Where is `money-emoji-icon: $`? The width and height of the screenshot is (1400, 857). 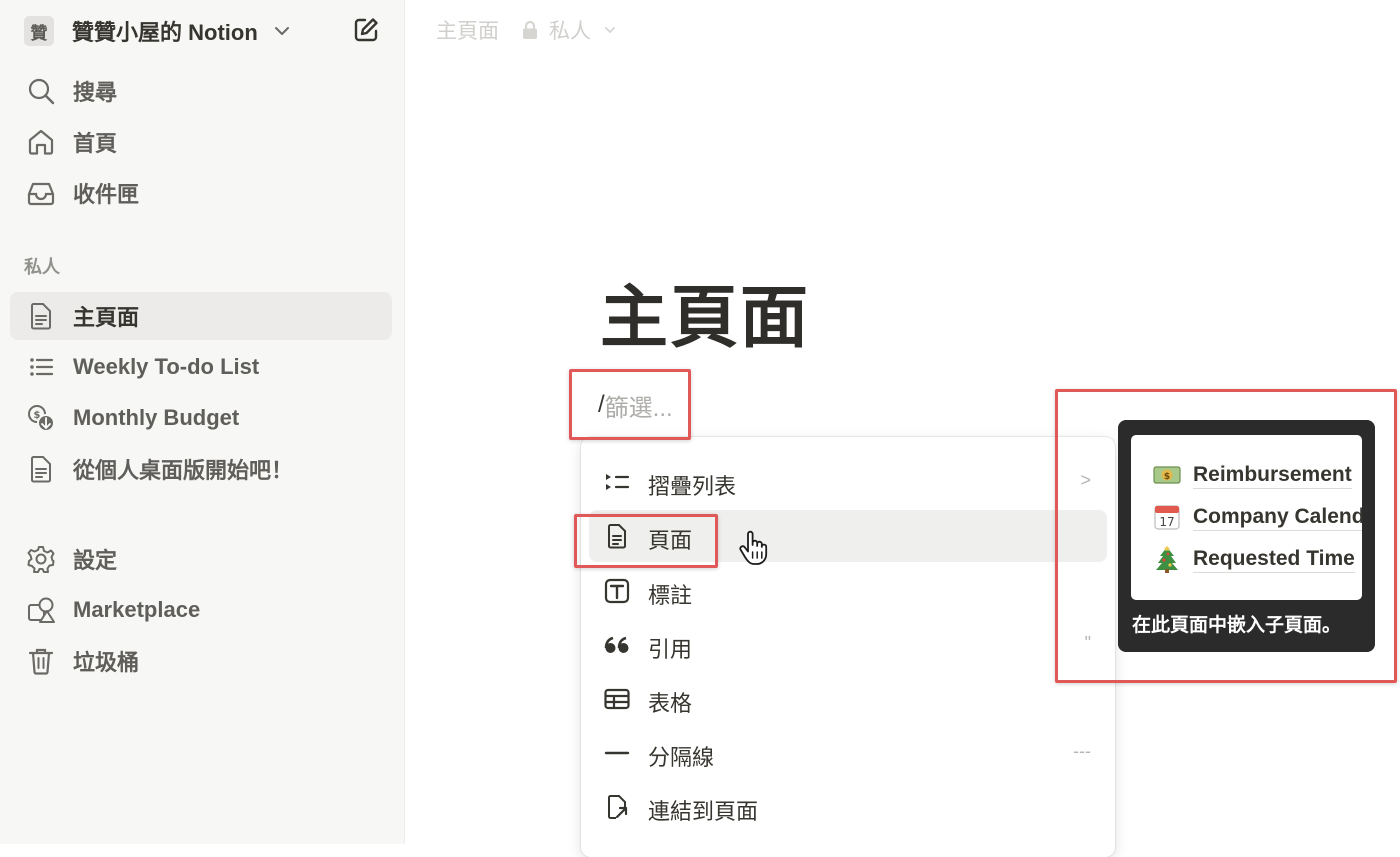
money-emoji-icon: $ is located at coordinates (1167, 475).